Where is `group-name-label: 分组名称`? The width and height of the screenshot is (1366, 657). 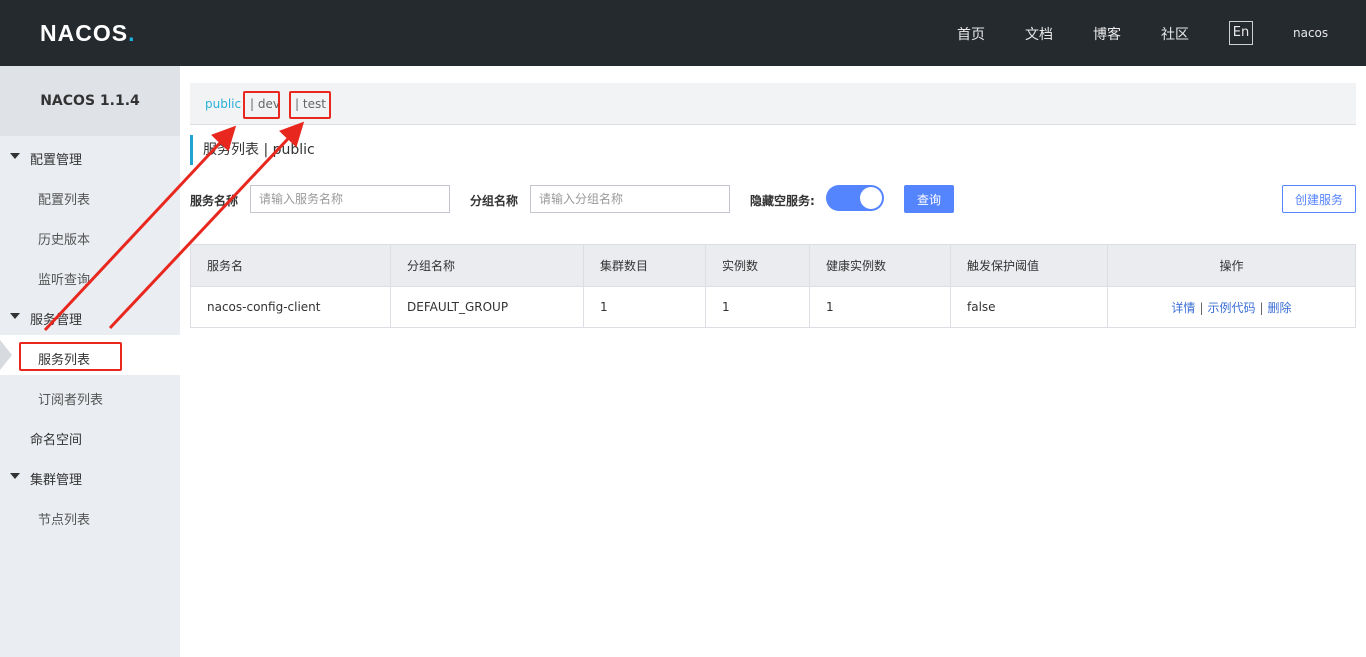 group-name-label: 分组名称 is located at coordinates (494, 201).